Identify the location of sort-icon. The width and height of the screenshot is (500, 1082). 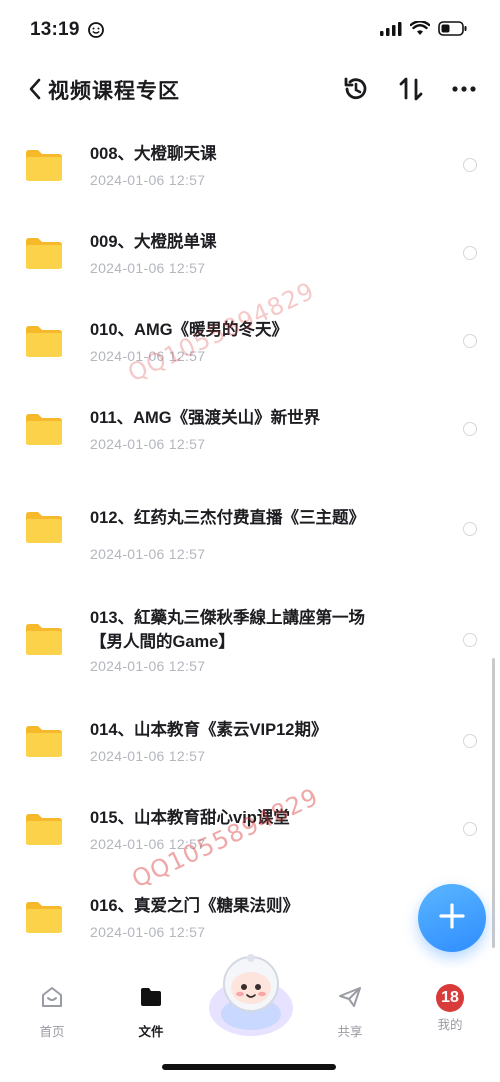
(411, 89).